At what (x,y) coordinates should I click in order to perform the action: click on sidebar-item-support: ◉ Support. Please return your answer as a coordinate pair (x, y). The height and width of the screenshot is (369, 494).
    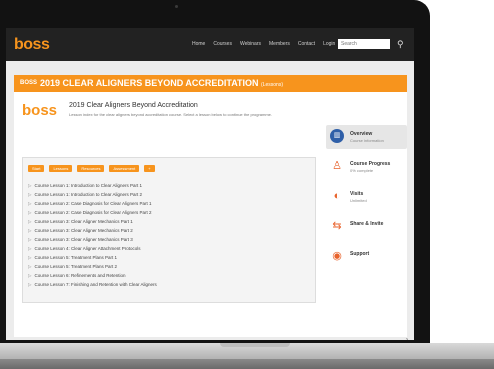
    Looking at the image, I should click on (366, 257).